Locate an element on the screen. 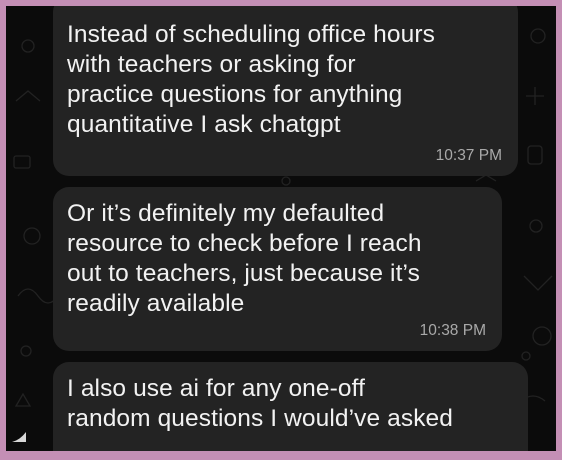  bubble-tail-icon is located at coordinates (19, 437).